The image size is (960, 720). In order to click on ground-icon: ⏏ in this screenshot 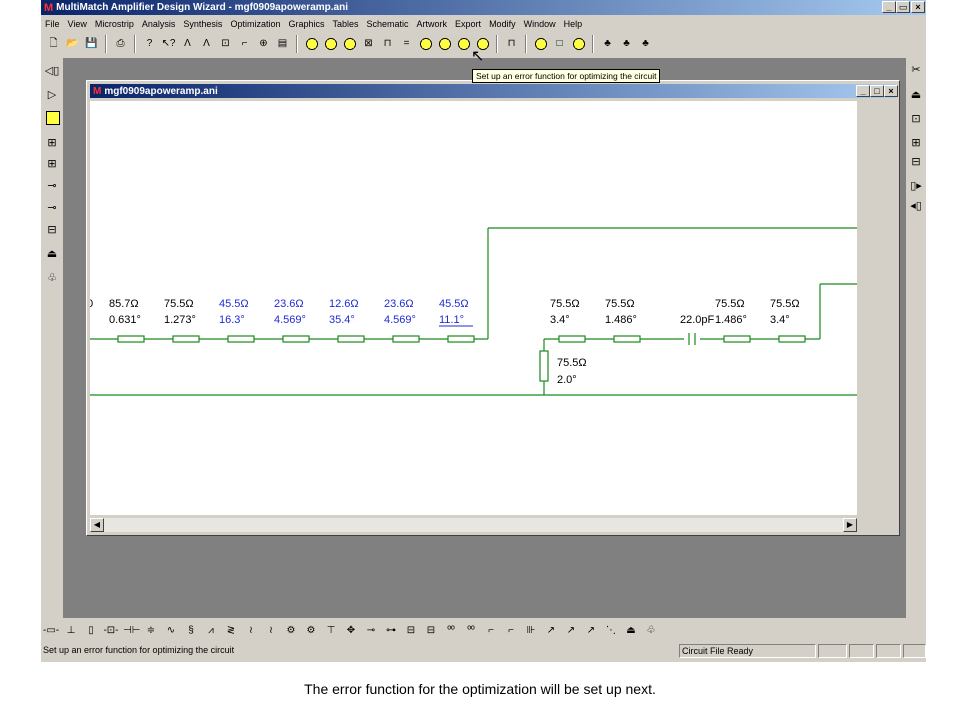, I will do `click(52, 254)`.